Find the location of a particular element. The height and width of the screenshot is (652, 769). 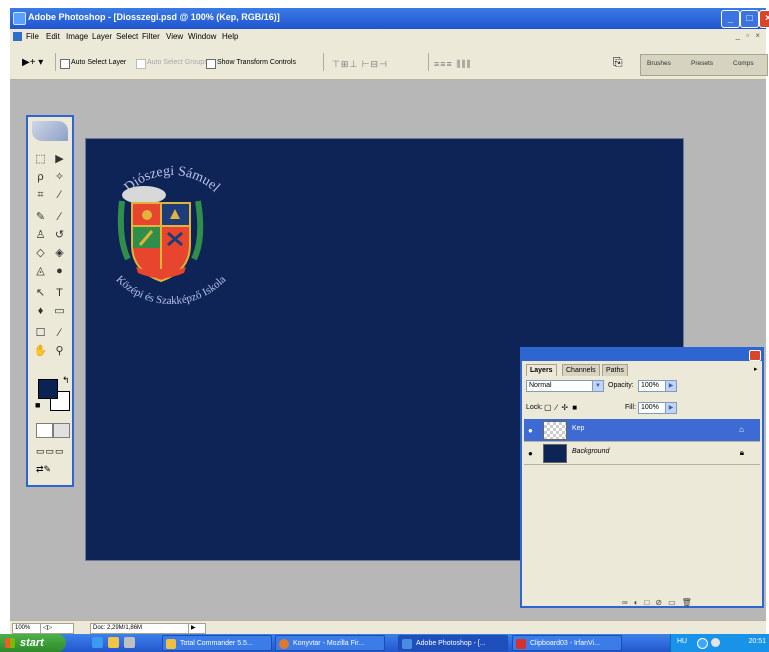

layer-name: Background is located at coordinates (591, 451).